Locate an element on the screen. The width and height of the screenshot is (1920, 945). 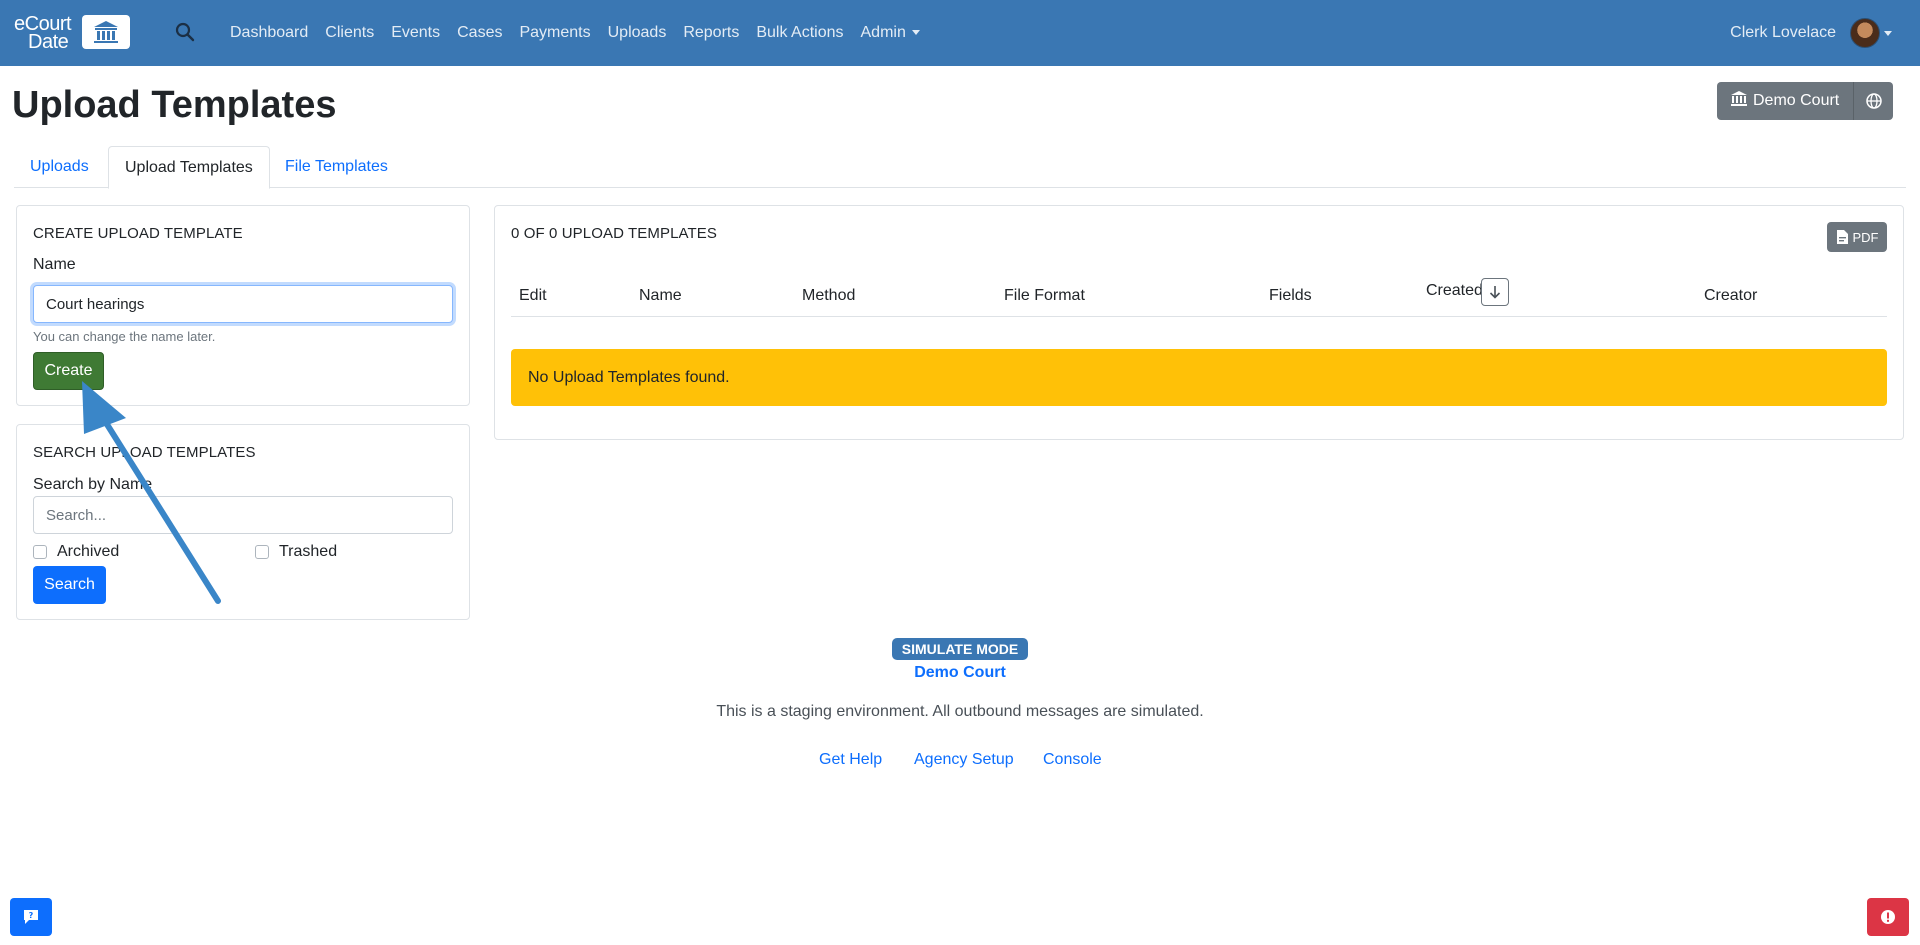
agency-setup-link: Agency Setup is located at coordinates (964, 760).